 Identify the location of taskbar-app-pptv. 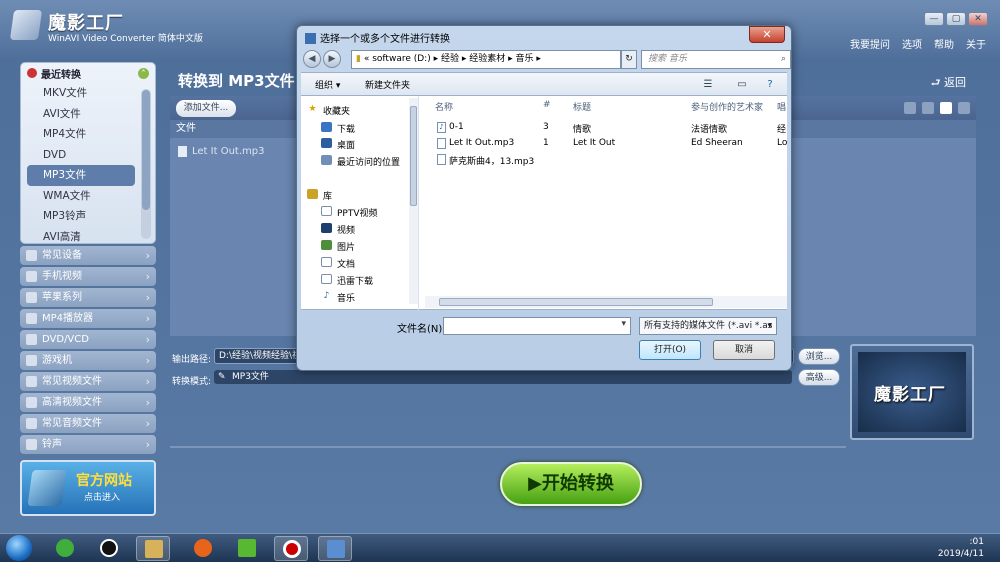
(247, 548).